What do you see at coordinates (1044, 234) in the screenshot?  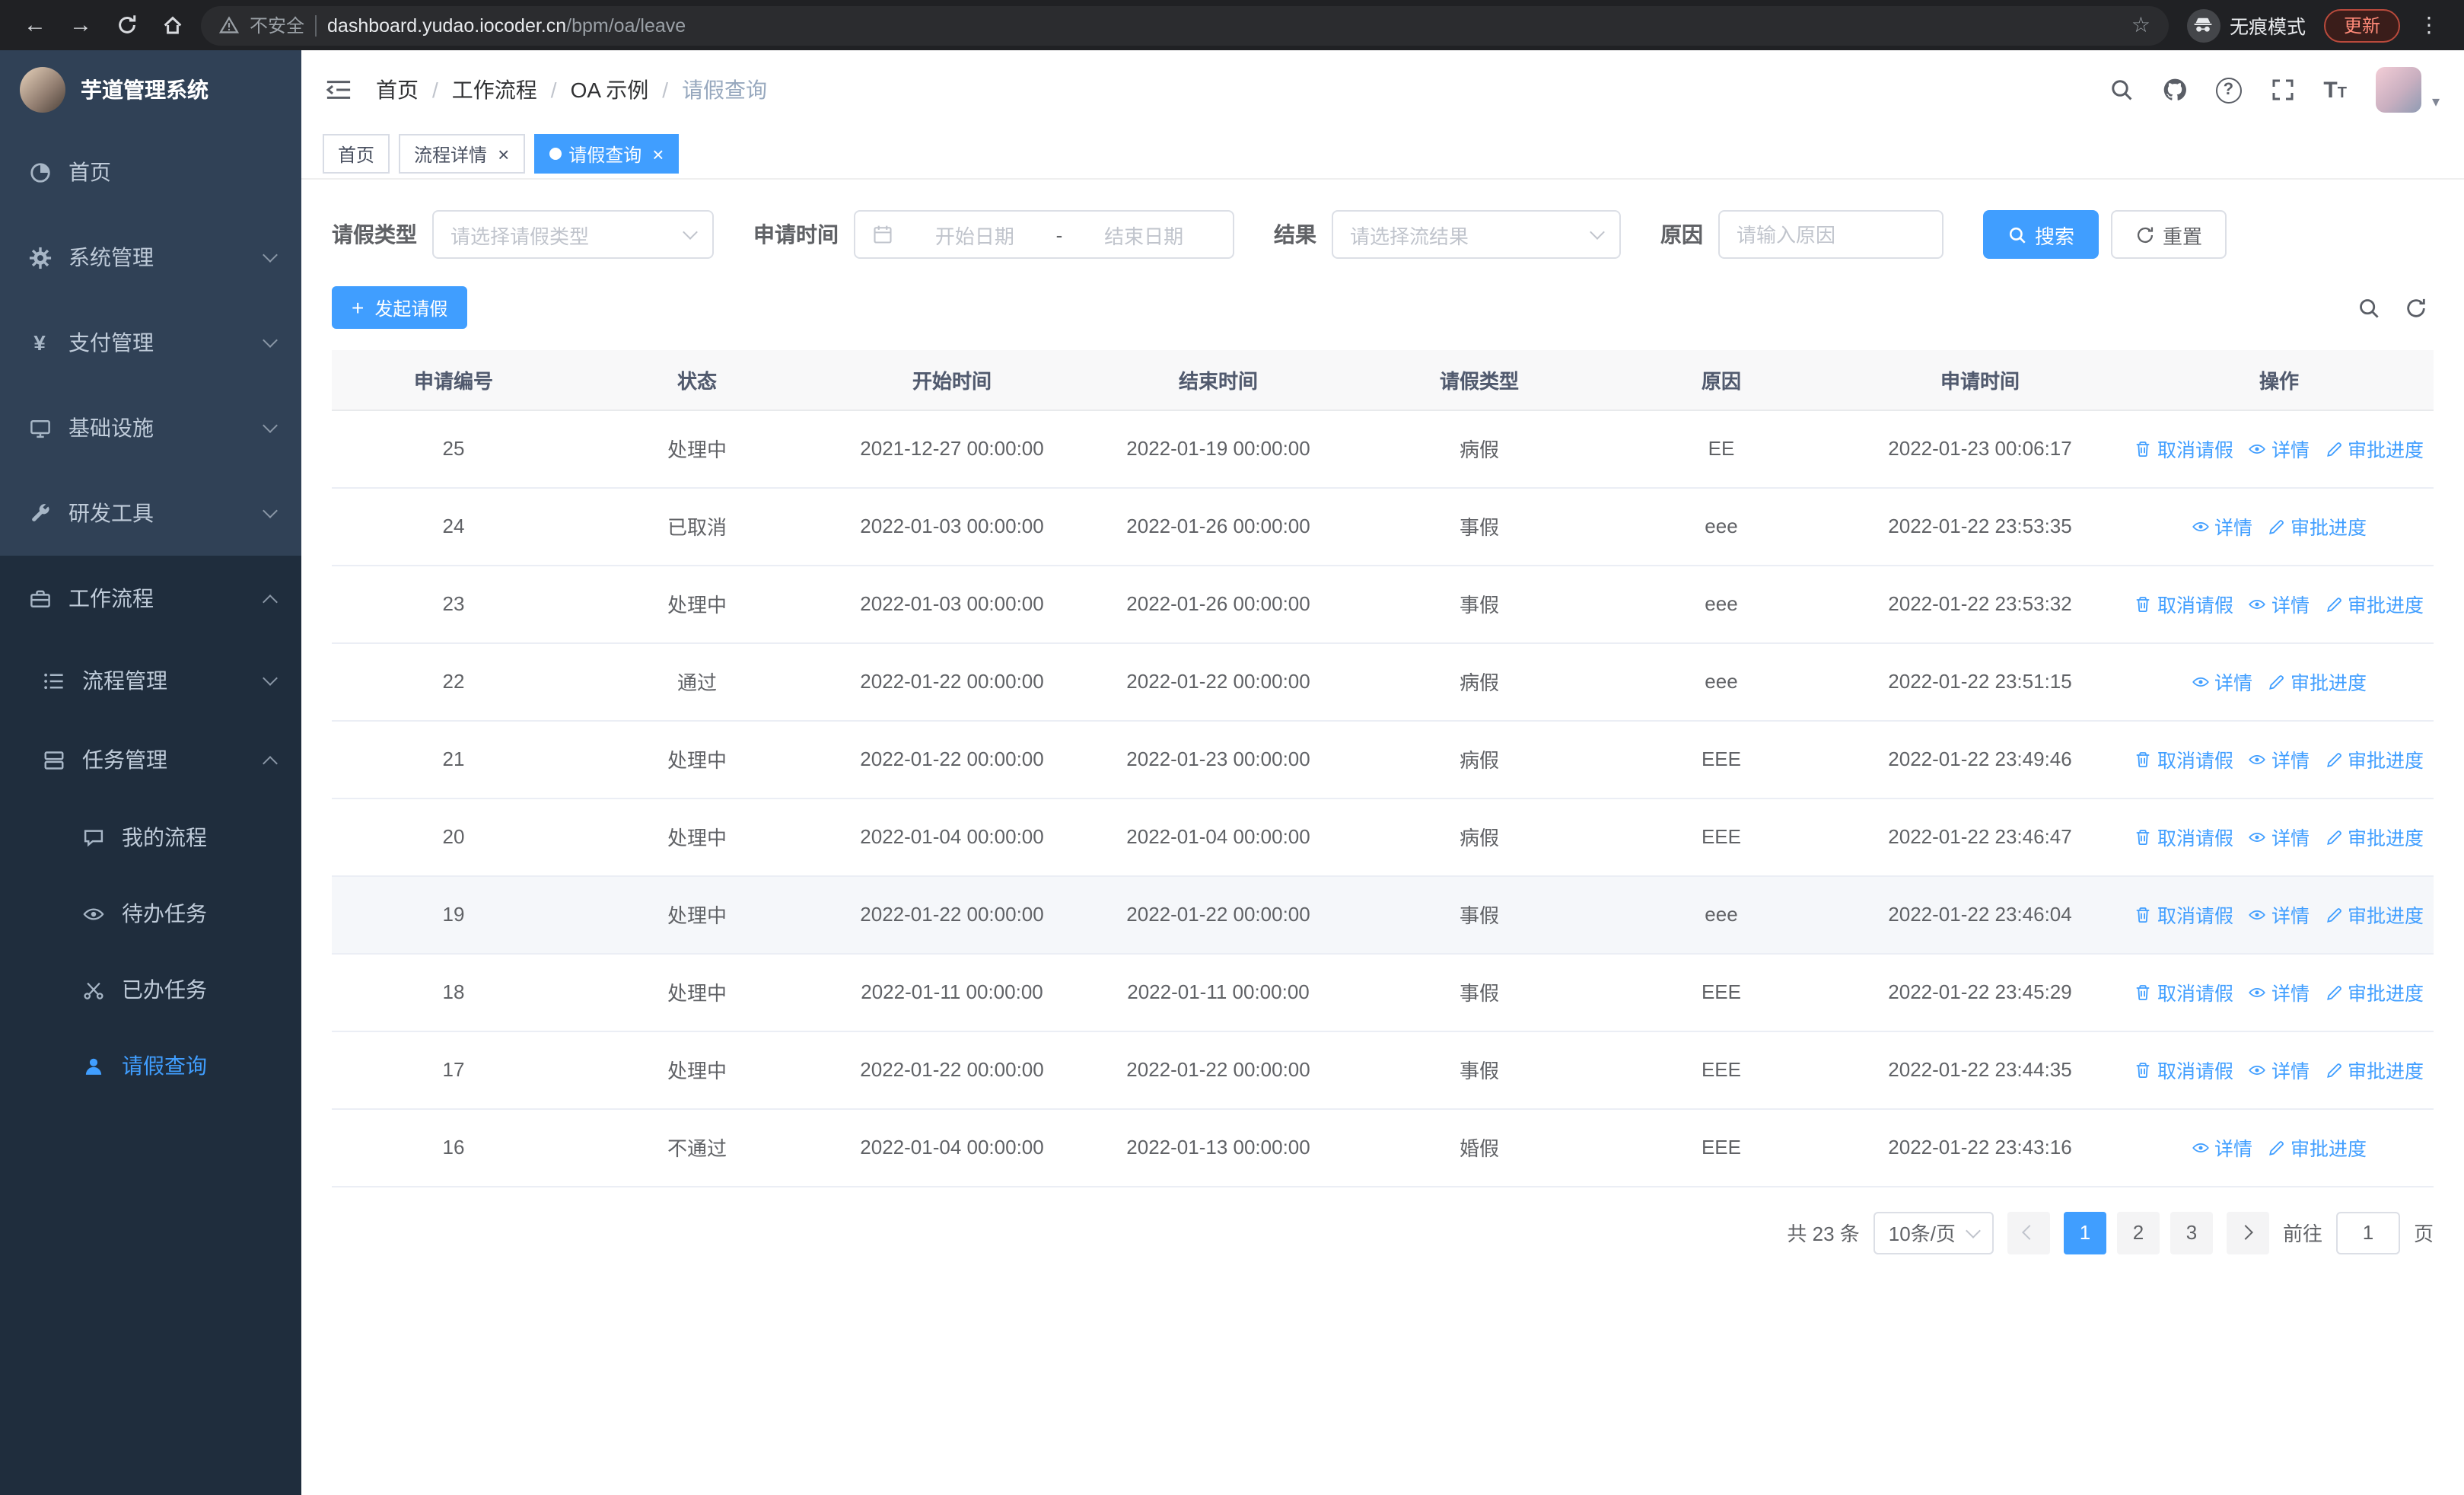 I see `apply-time-range-picker: 开始日期 - 结束日期` at bounding box center [1044, 234].